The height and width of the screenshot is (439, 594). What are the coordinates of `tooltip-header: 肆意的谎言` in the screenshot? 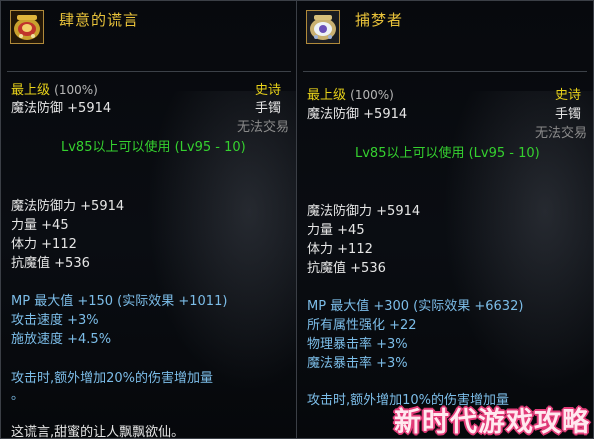 It's located at (149, 37).